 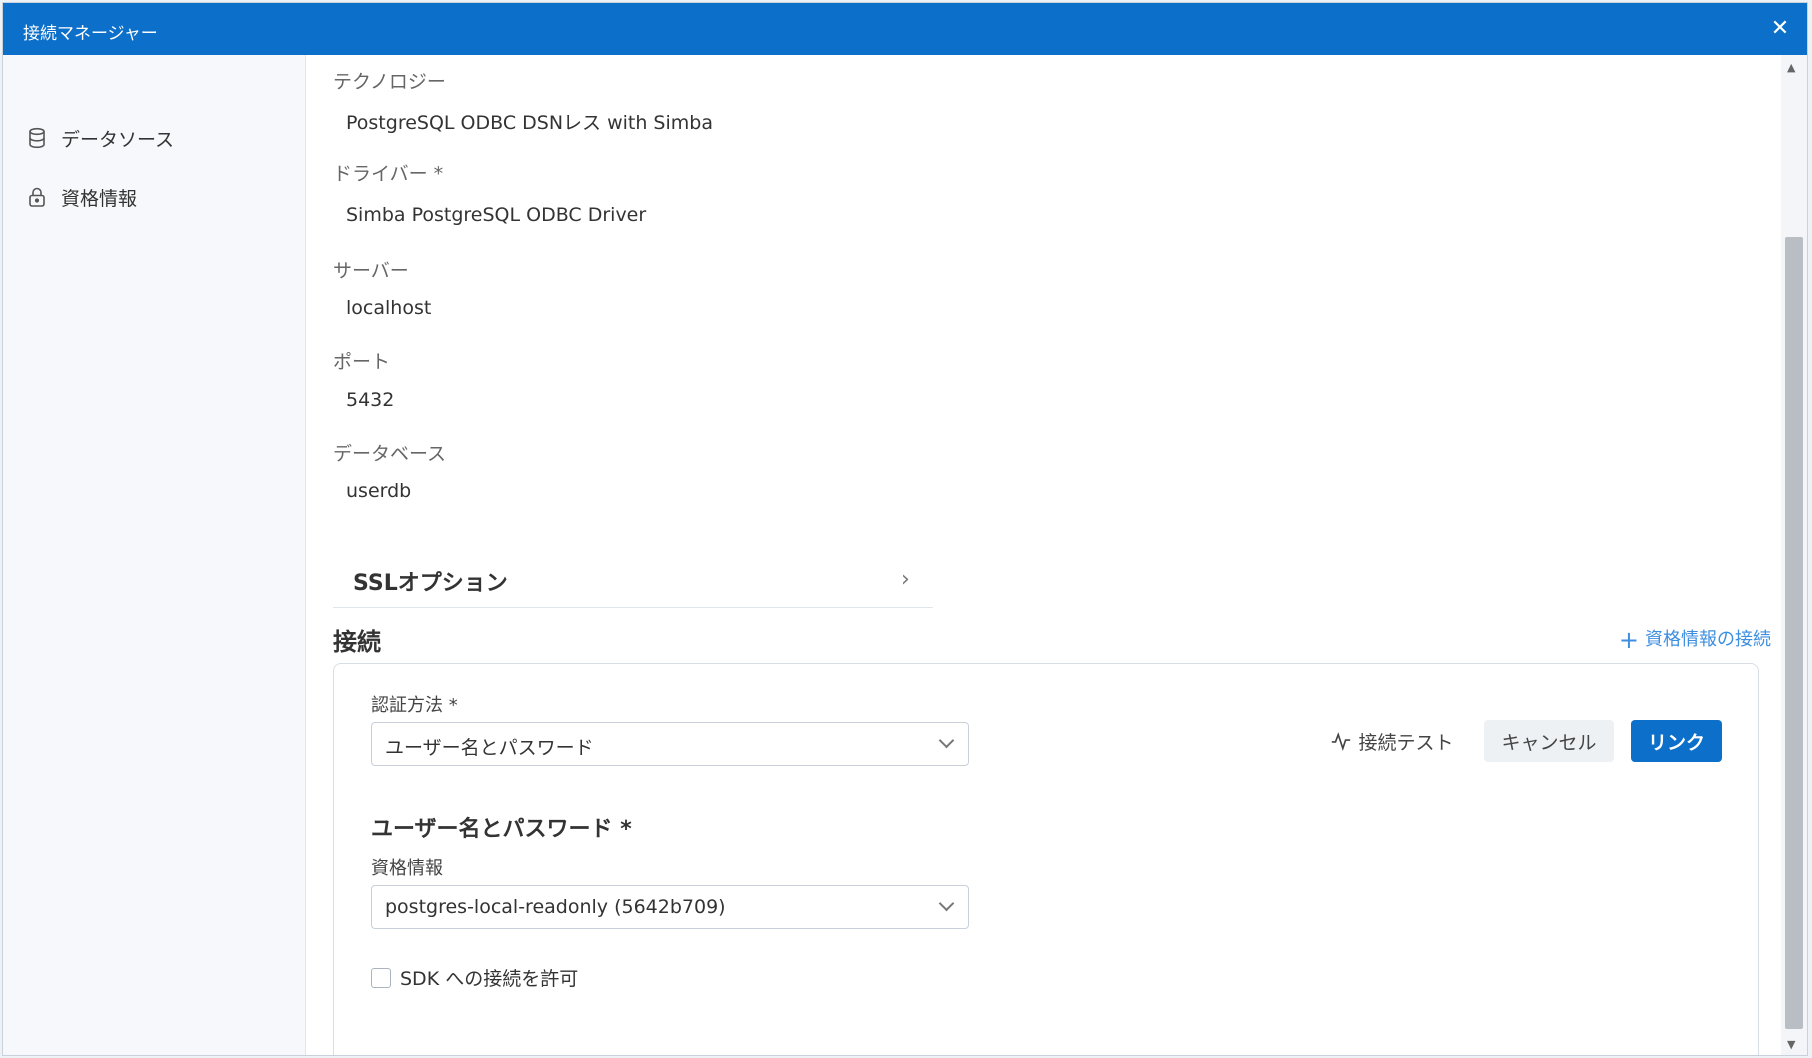 I want to click on link-button: リンク, so click(x=1676, y=741).